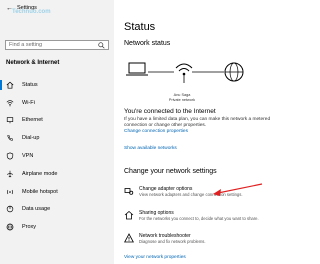  I want to click on sidebar-item-mobile-hotspot: Mobile hotspot, so click(57, 192).